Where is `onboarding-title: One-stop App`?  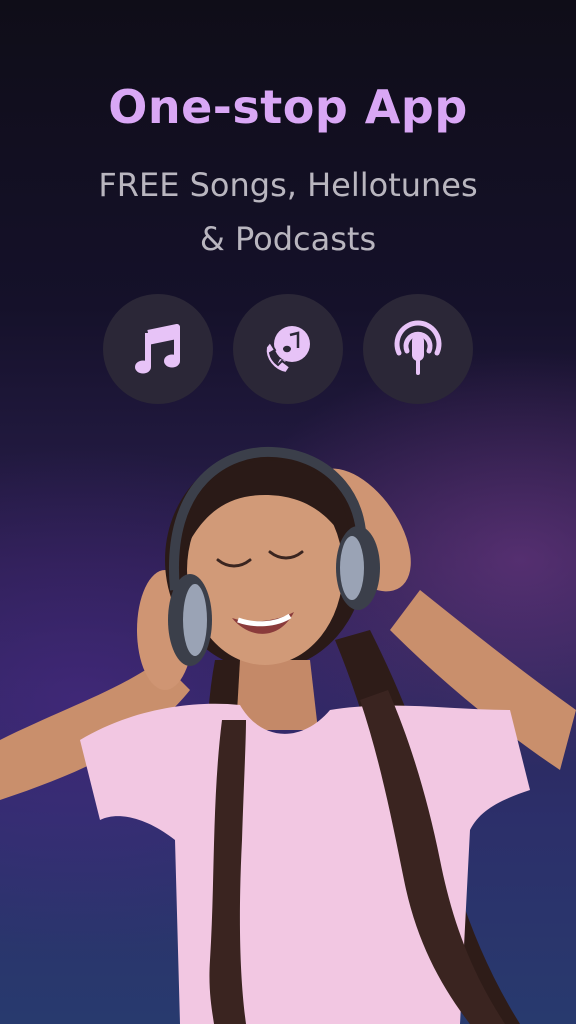 onboarding-title: One-stop App is located at coordinates (288, 107).